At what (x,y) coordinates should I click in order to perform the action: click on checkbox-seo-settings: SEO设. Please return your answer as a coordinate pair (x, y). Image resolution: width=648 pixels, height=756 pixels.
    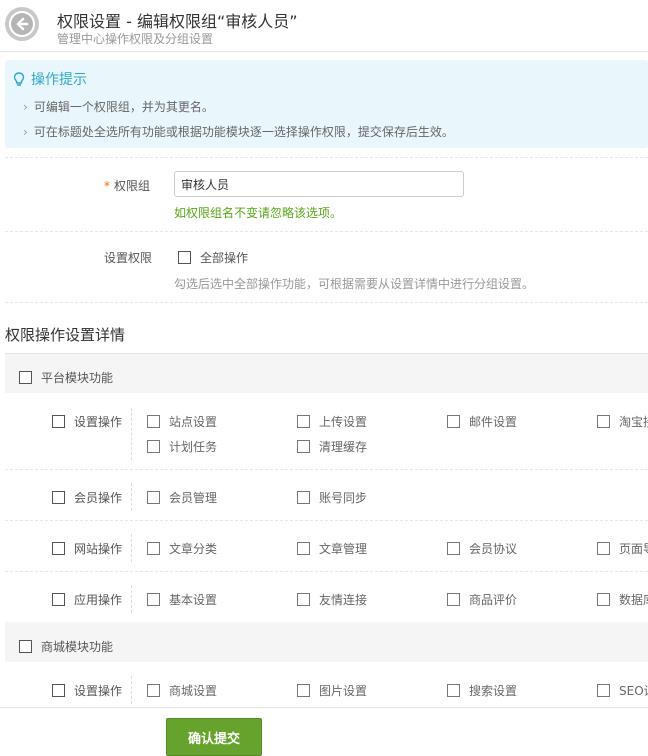
    Looking at the image, I should click on (622, 690).